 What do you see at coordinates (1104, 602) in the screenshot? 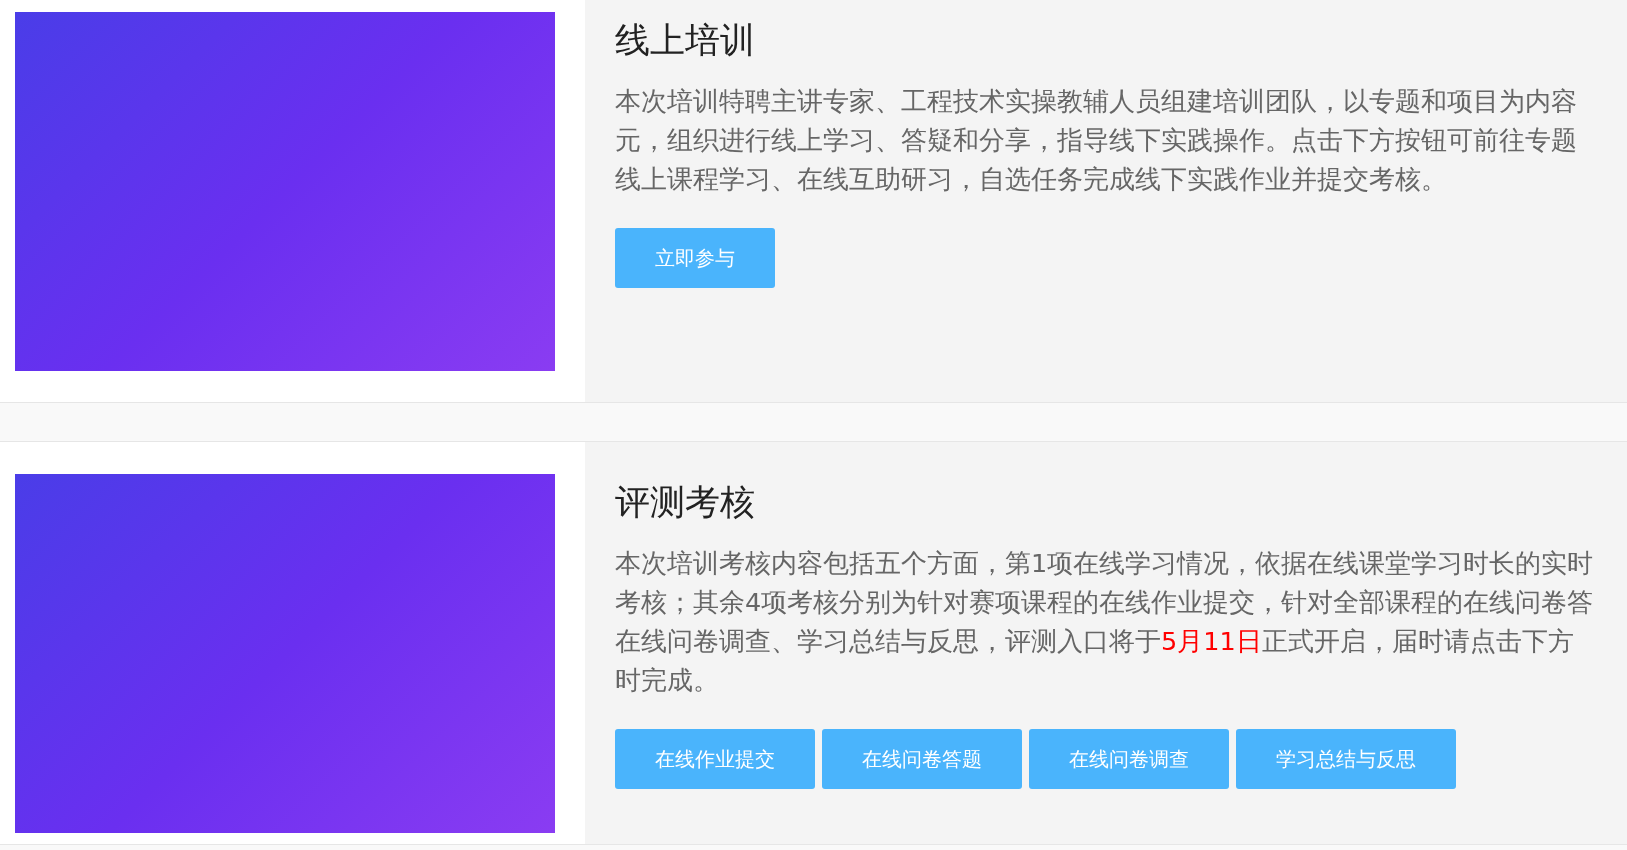
I see `description-text: 考核；其余4项考核分别为针对赛项课程的在线作业提交，针对全部课程的在线问卷答` at bounding box center [1104, 602].